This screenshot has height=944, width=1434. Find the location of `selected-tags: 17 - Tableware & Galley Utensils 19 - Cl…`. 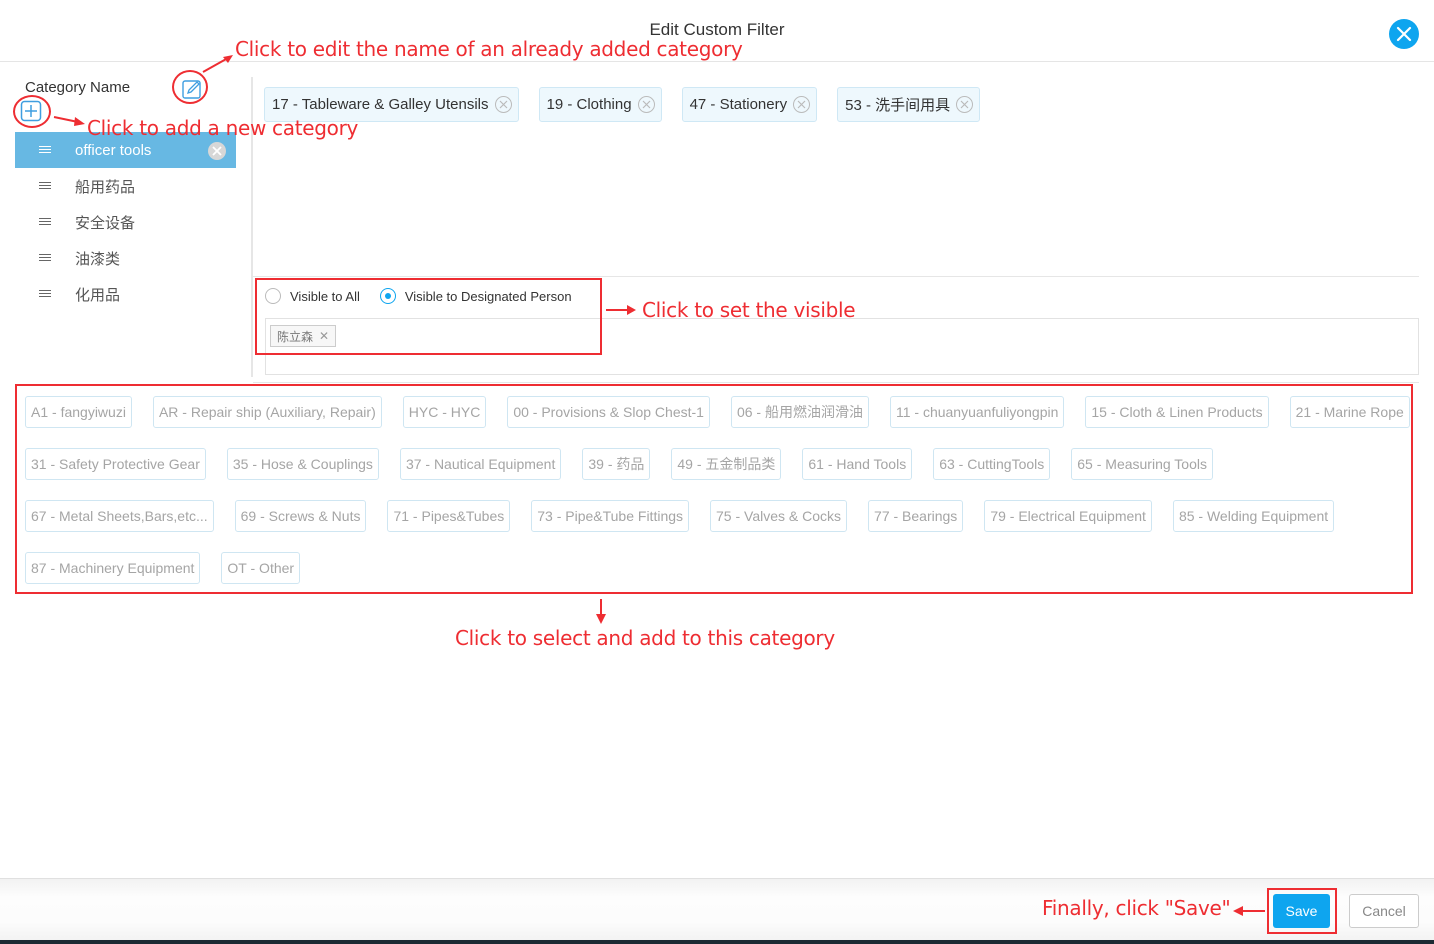

selected-tags: 17 - Tableware & Galley Utensils 19 - Cl… is located at coordinates (632, 104).